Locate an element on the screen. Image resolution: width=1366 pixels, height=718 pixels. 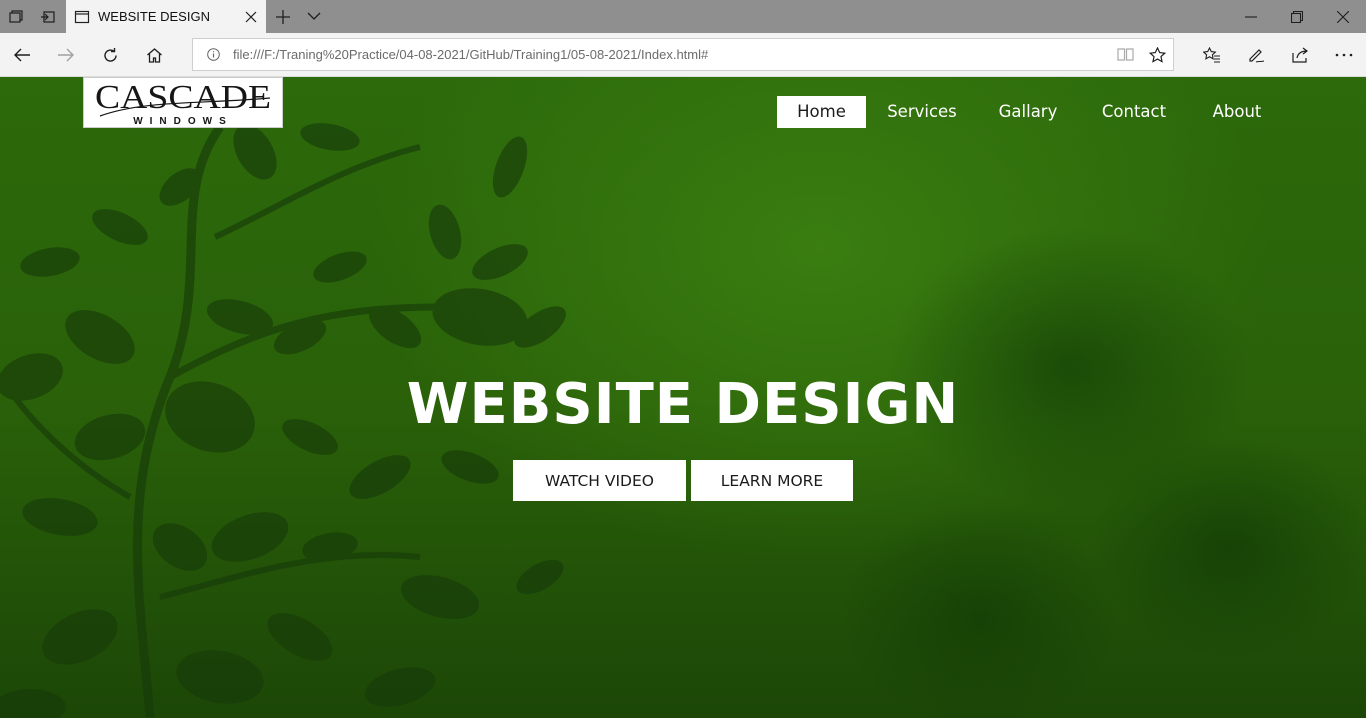
share-icon is located at coordinates (1300, 55).